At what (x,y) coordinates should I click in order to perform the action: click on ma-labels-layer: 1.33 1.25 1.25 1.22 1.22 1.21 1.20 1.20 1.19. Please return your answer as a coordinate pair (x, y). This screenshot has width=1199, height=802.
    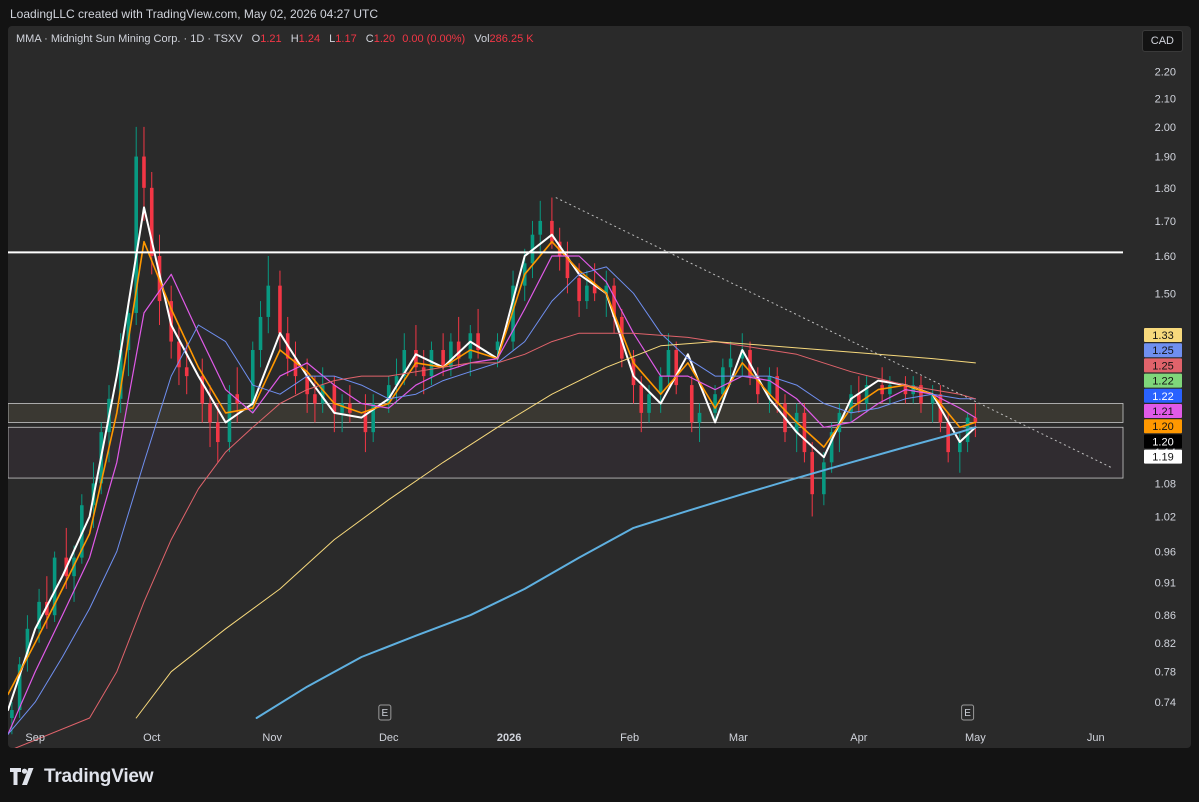
    Looking at the image, I should click on (1163, 396).